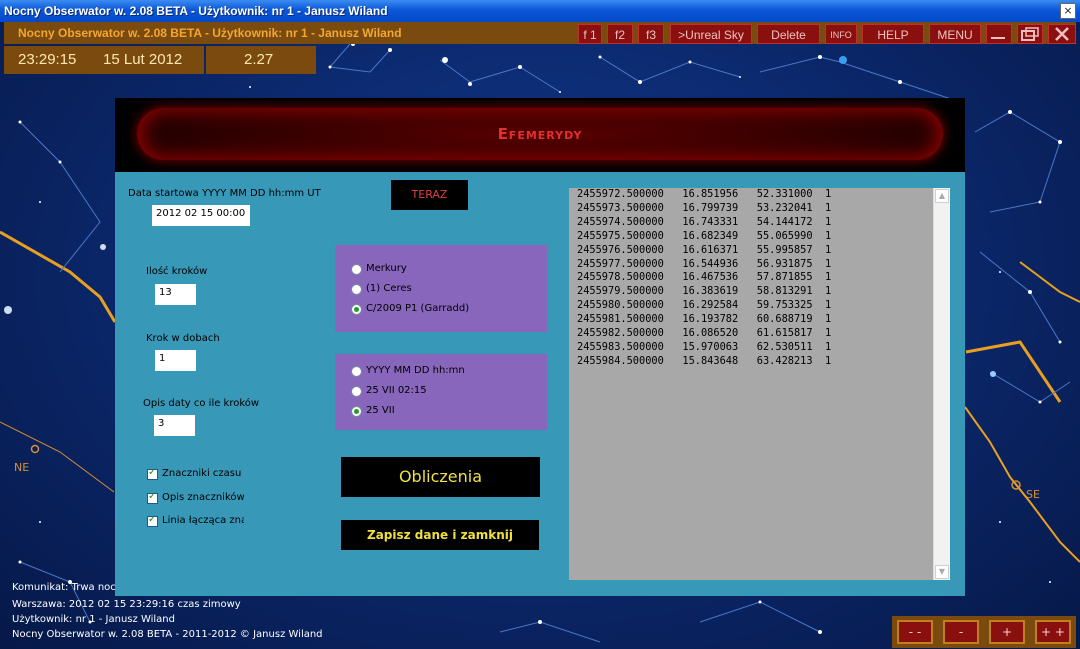 The height and width of the screenshot is (649, 1080). I want to click on zoom-in-button: +, so click(1007, 632).